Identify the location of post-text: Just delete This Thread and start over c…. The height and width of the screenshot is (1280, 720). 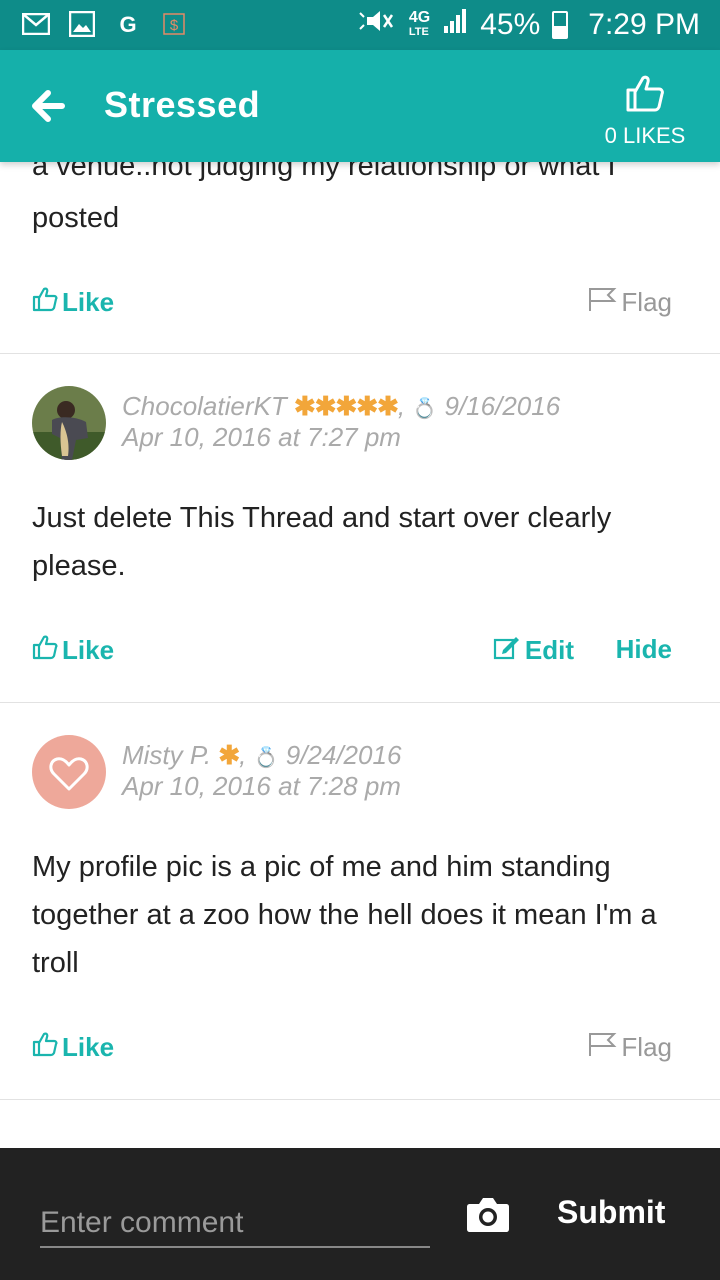
(322, 542).